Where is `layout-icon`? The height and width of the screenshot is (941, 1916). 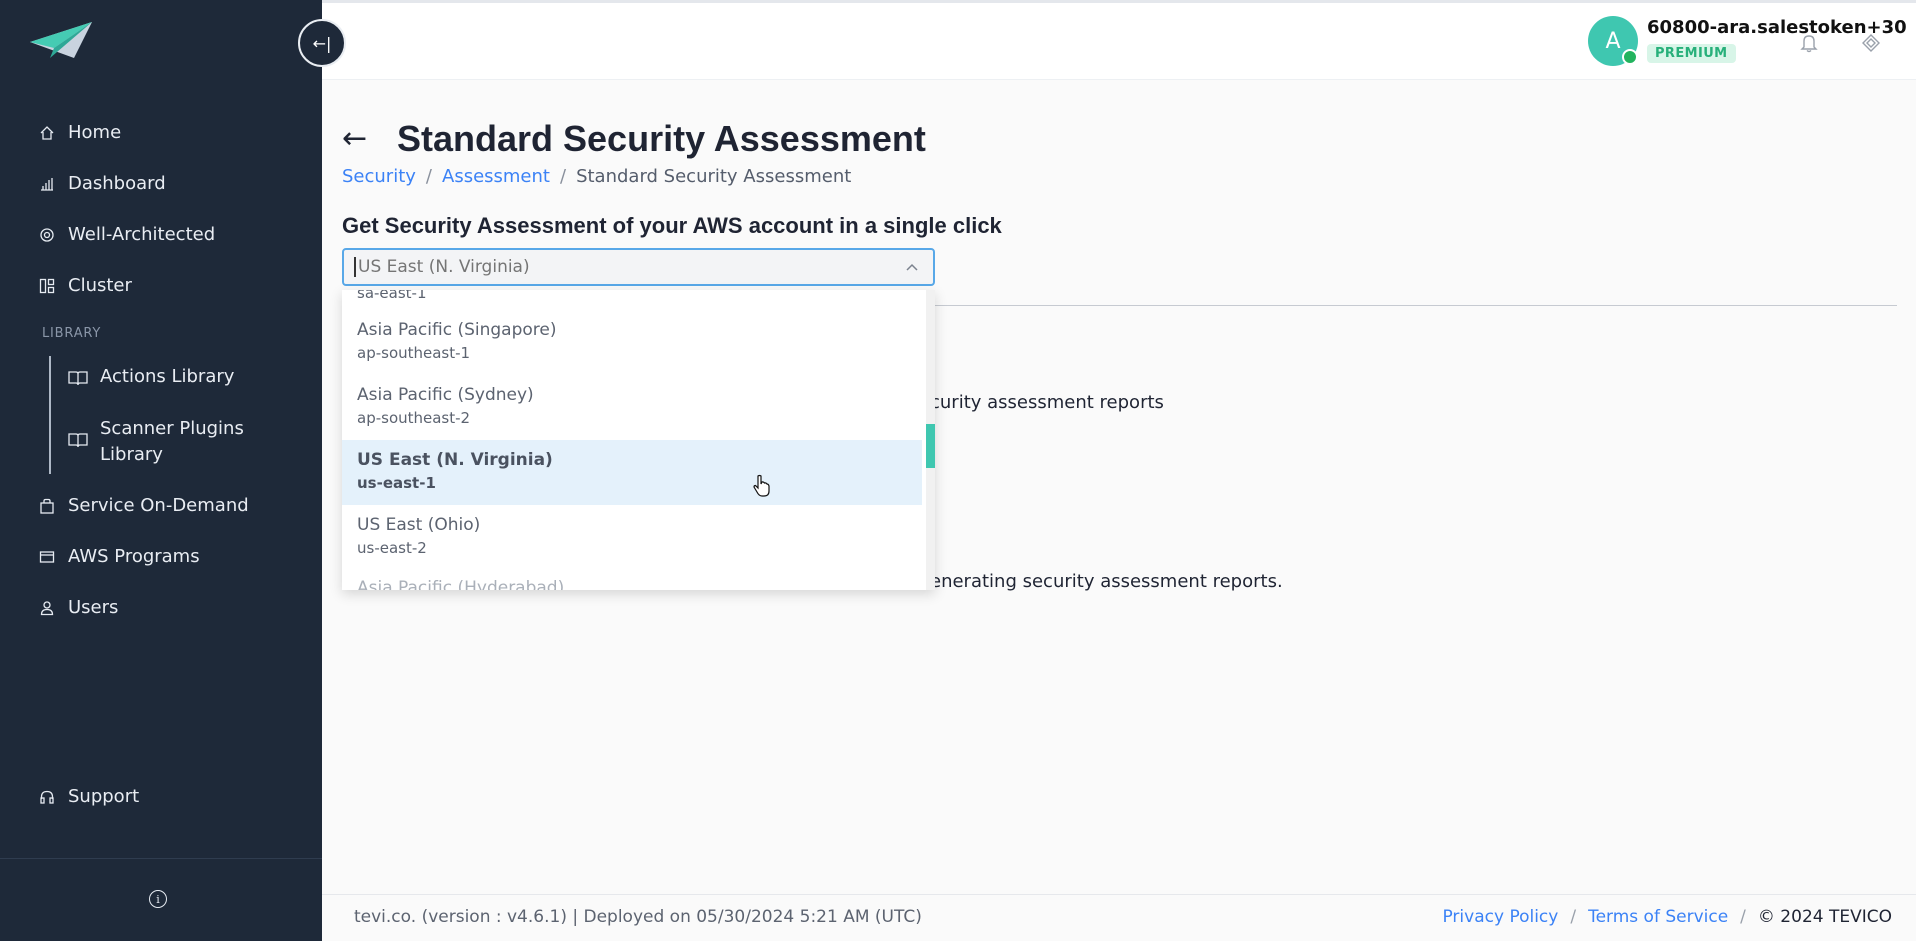 layout-icon is located at coordinates (47, 286).